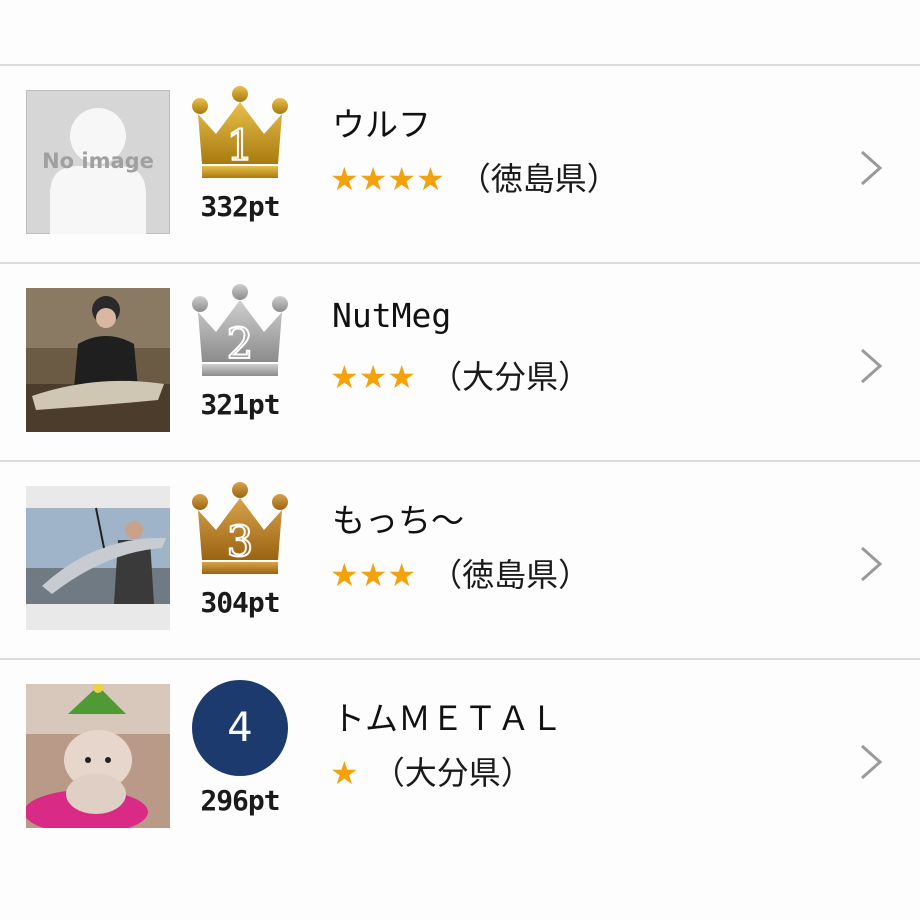 The image size is (920, 920). Describe the element at coordinates (240, 343) in the screenshot. I see `rank-number: 2` at that location.